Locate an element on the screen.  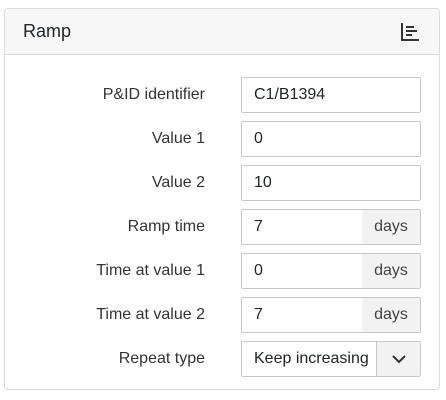
chart-icon is located at coordinates (410, 32).